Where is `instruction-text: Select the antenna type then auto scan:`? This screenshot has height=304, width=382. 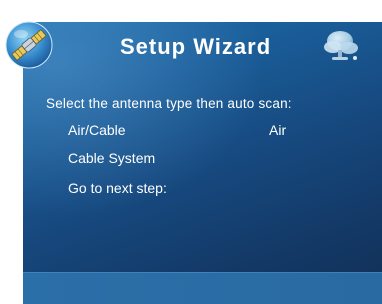 instruction-text: Select the antenna type then auto scan: is located at coordinates (169, 103).